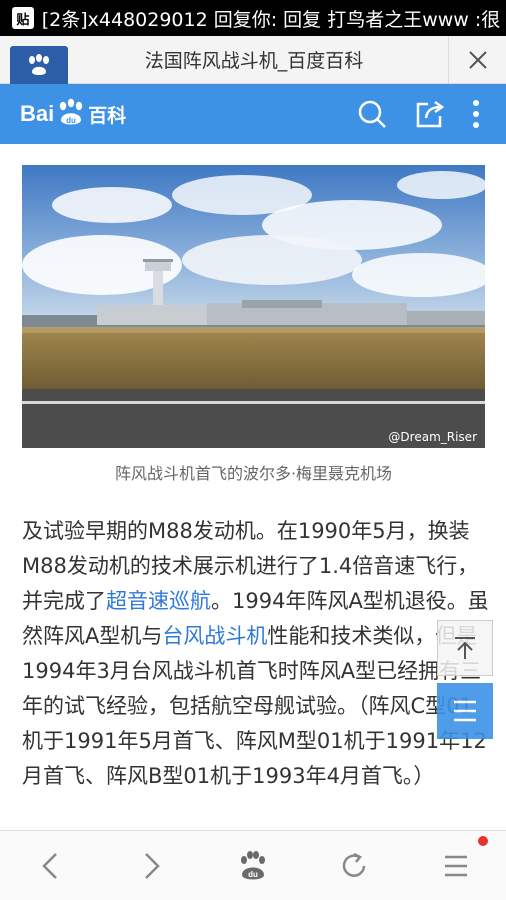 This screenshot has width=506, height=900. What do you see at coordinates (271, 19) in the screenshot?
I see `notification-text: [2条]x448029012 回复你: 回复 打鸟者之王www :很` at bounding box center [271, 19].